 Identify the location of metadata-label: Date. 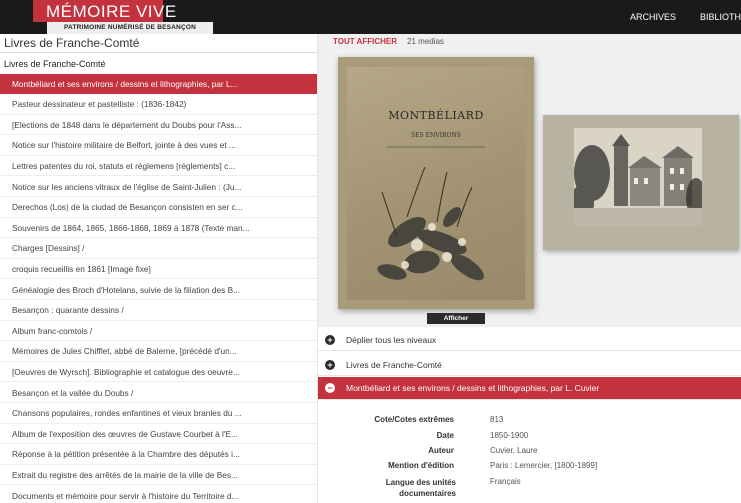
(445, 435).